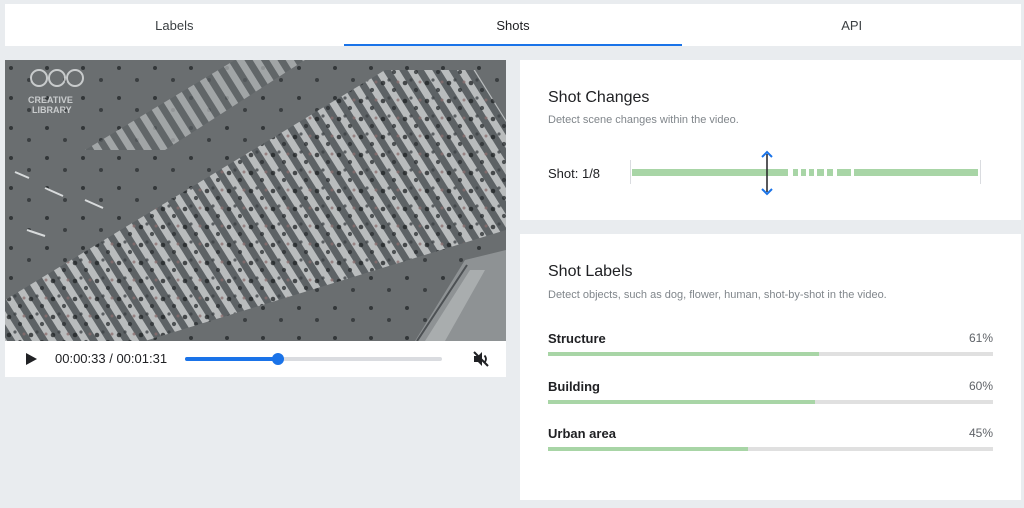  What do you see at coordinates (770, 394) in the screenshot?
I see `label-row-building: Building 60%` at bounding box center [770, 394].